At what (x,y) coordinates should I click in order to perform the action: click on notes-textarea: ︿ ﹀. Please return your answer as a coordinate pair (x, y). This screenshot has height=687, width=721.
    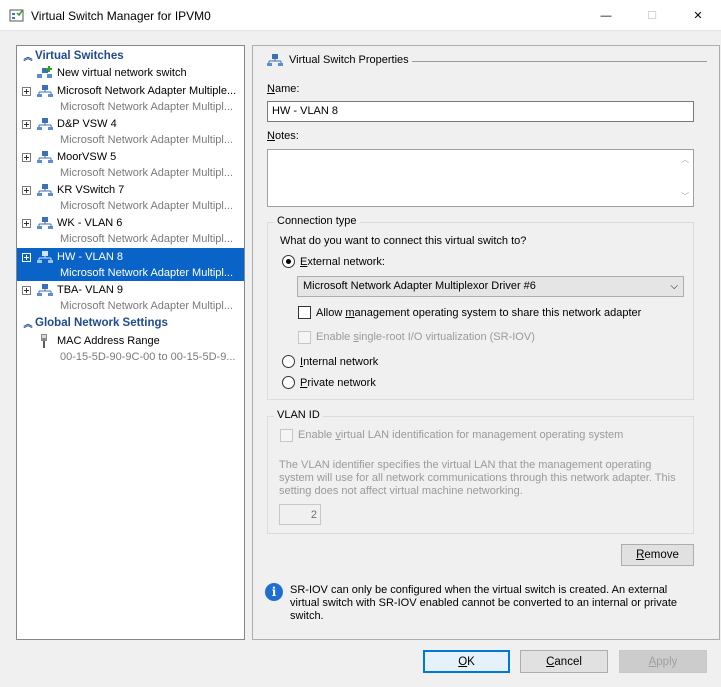
    Looking at the image, I should click on (480, 178).